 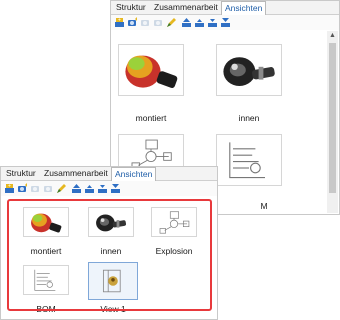 I want to click on view-label: montiert, so click(x=151, y=118).